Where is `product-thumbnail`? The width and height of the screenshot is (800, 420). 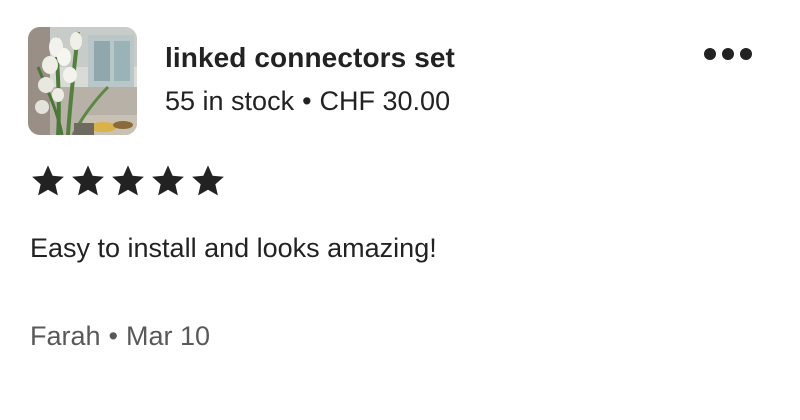 product-thumbnail is located at coordinates (82, 81).